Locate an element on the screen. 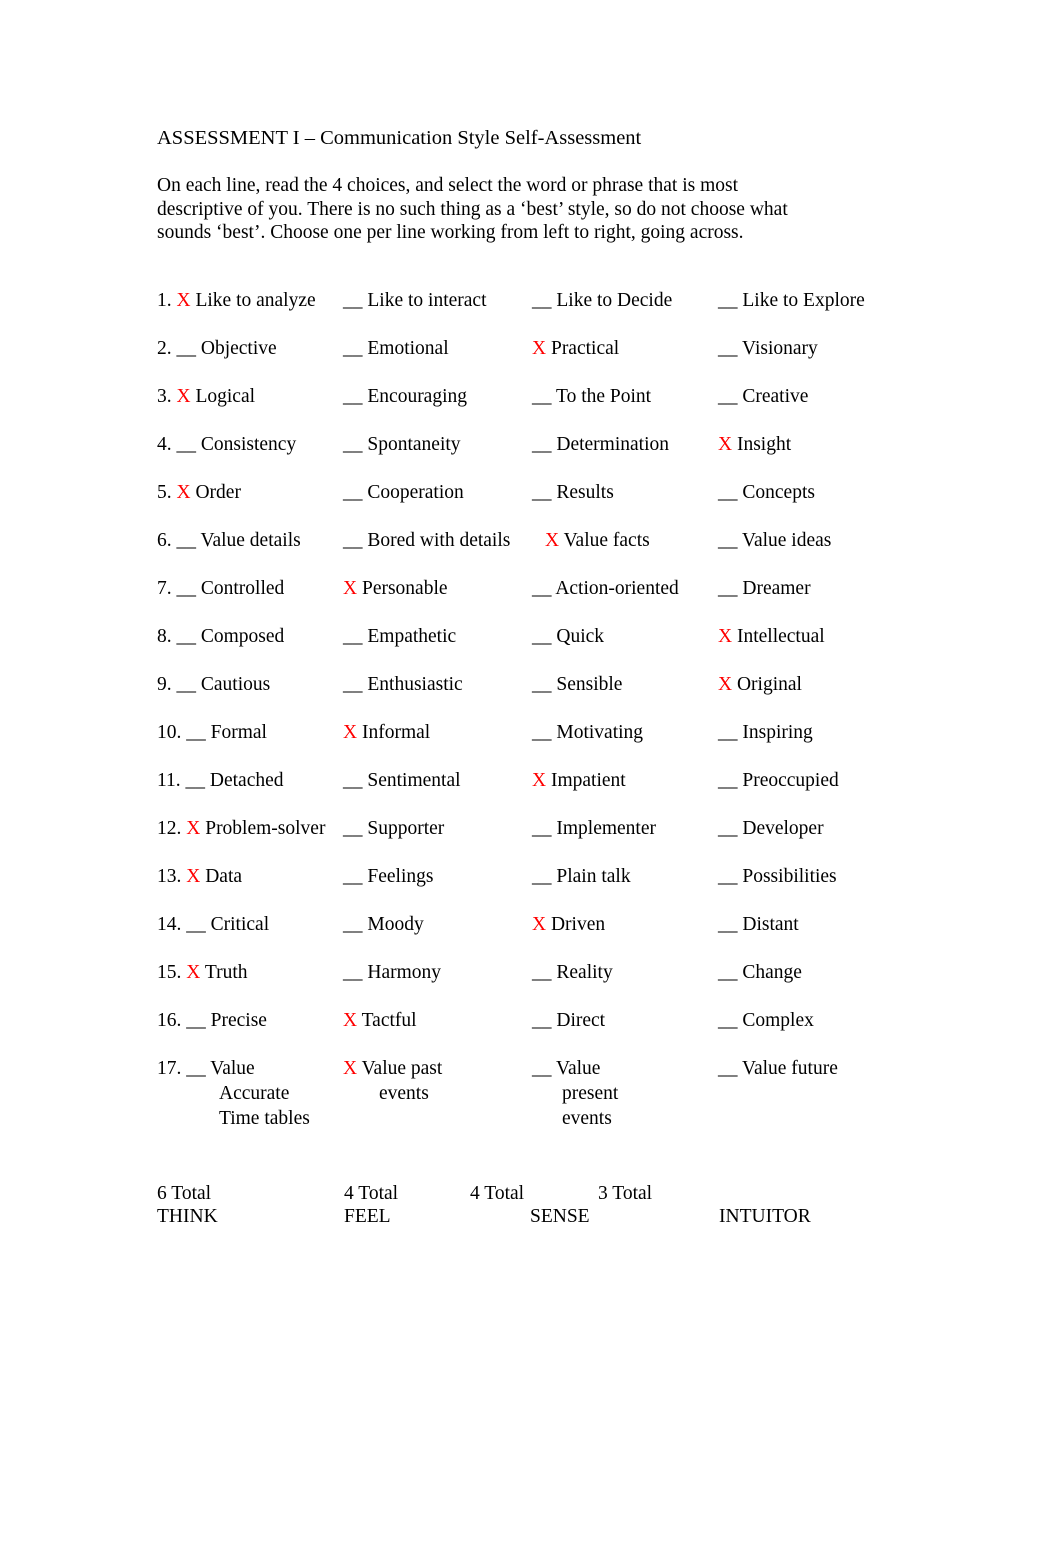  assessment-option: 14. __ Critical is located at coordinates (213, 924).